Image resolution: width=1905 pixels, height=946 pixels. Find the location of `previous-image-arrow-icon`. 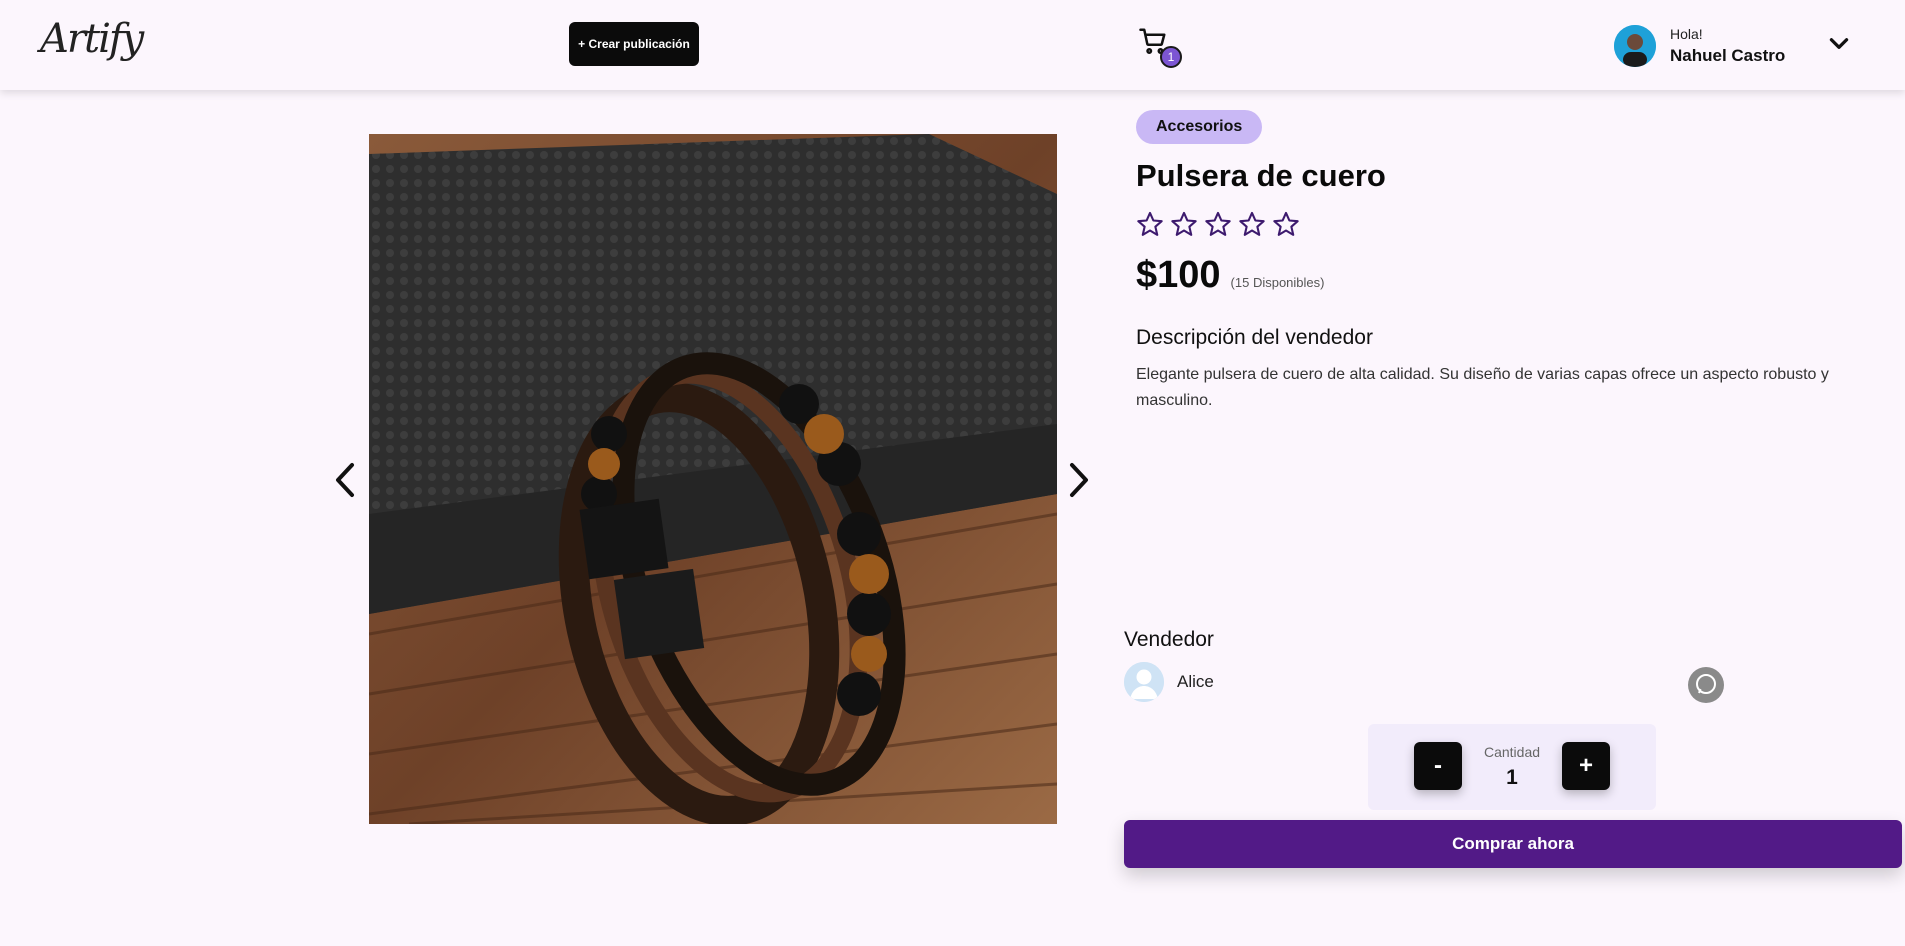

previous-image-arrow-icon is located at coordinates (346, 480).